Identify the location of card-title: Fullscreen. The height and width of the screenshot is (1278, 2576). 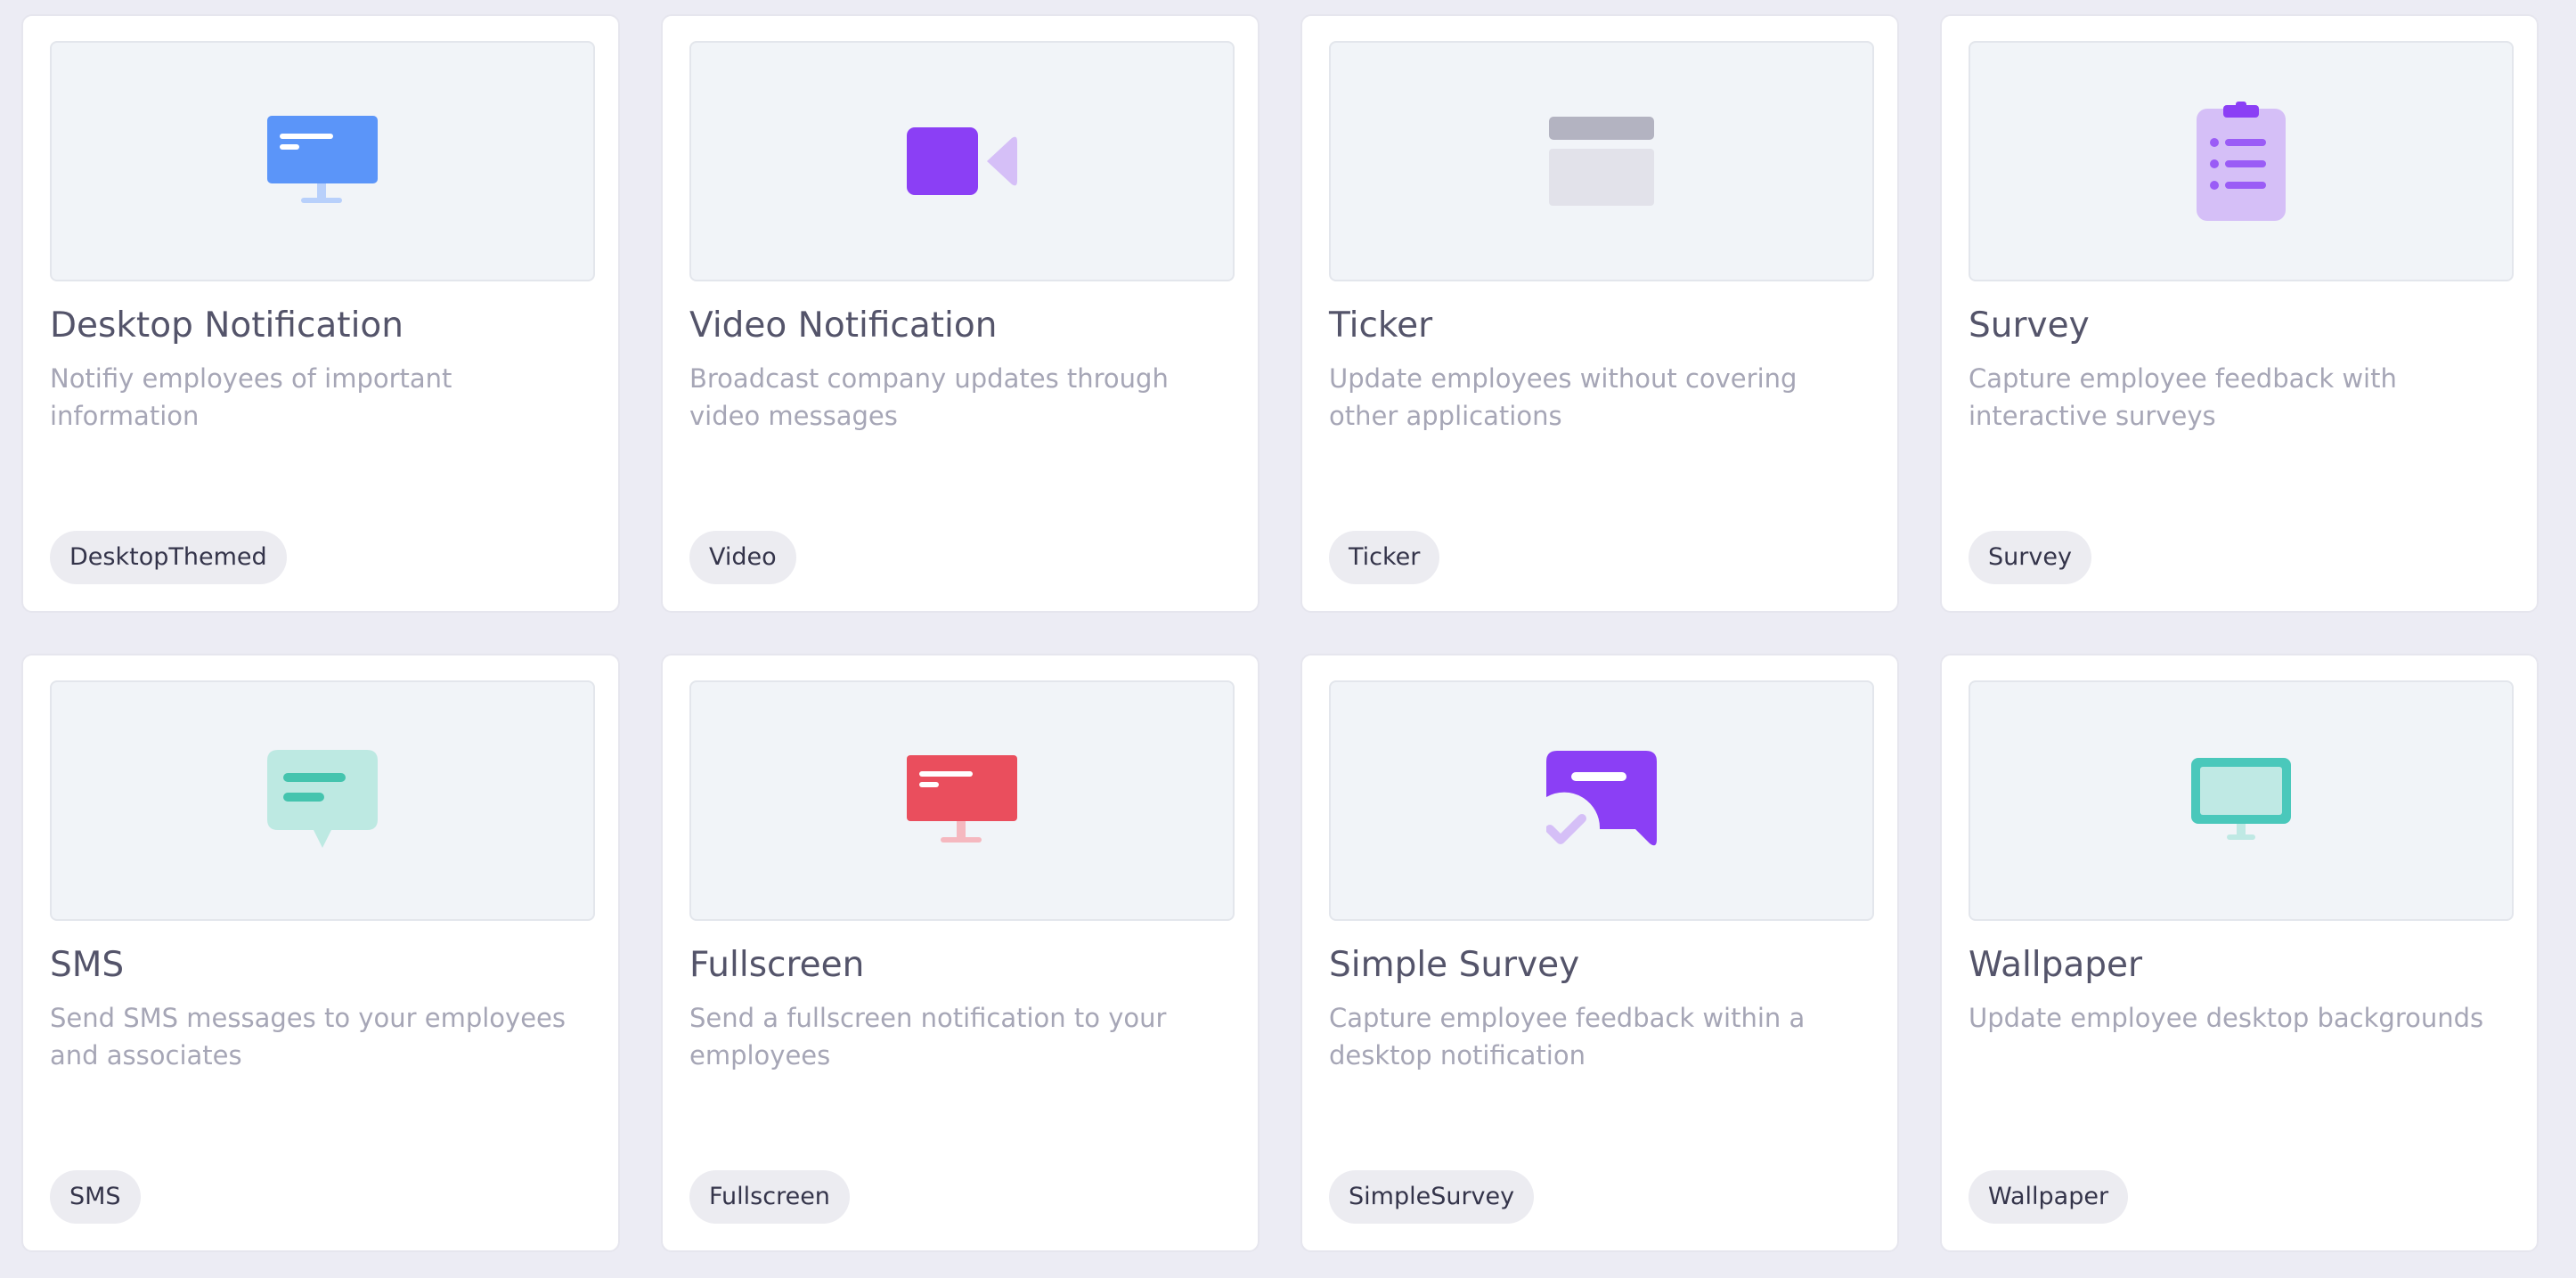
(777, 965).